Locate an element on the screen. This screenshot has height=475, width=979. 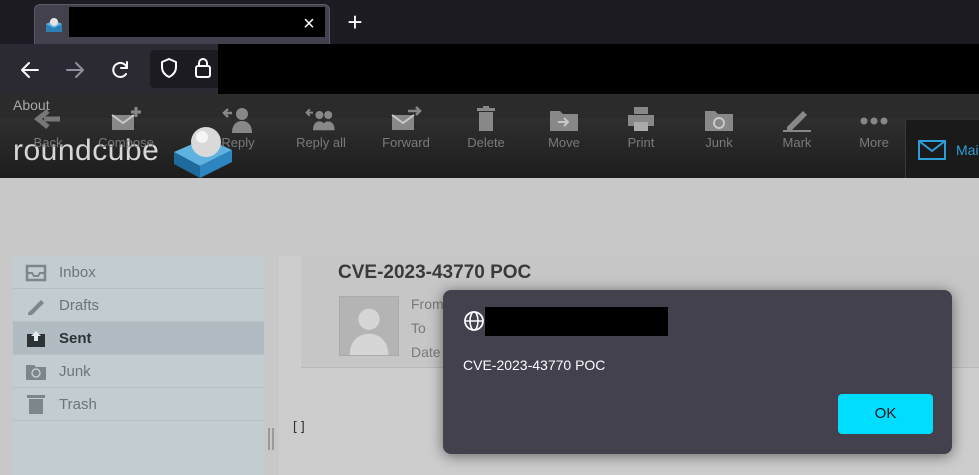
folder-label: Junk is located at coordinates (75, 371).